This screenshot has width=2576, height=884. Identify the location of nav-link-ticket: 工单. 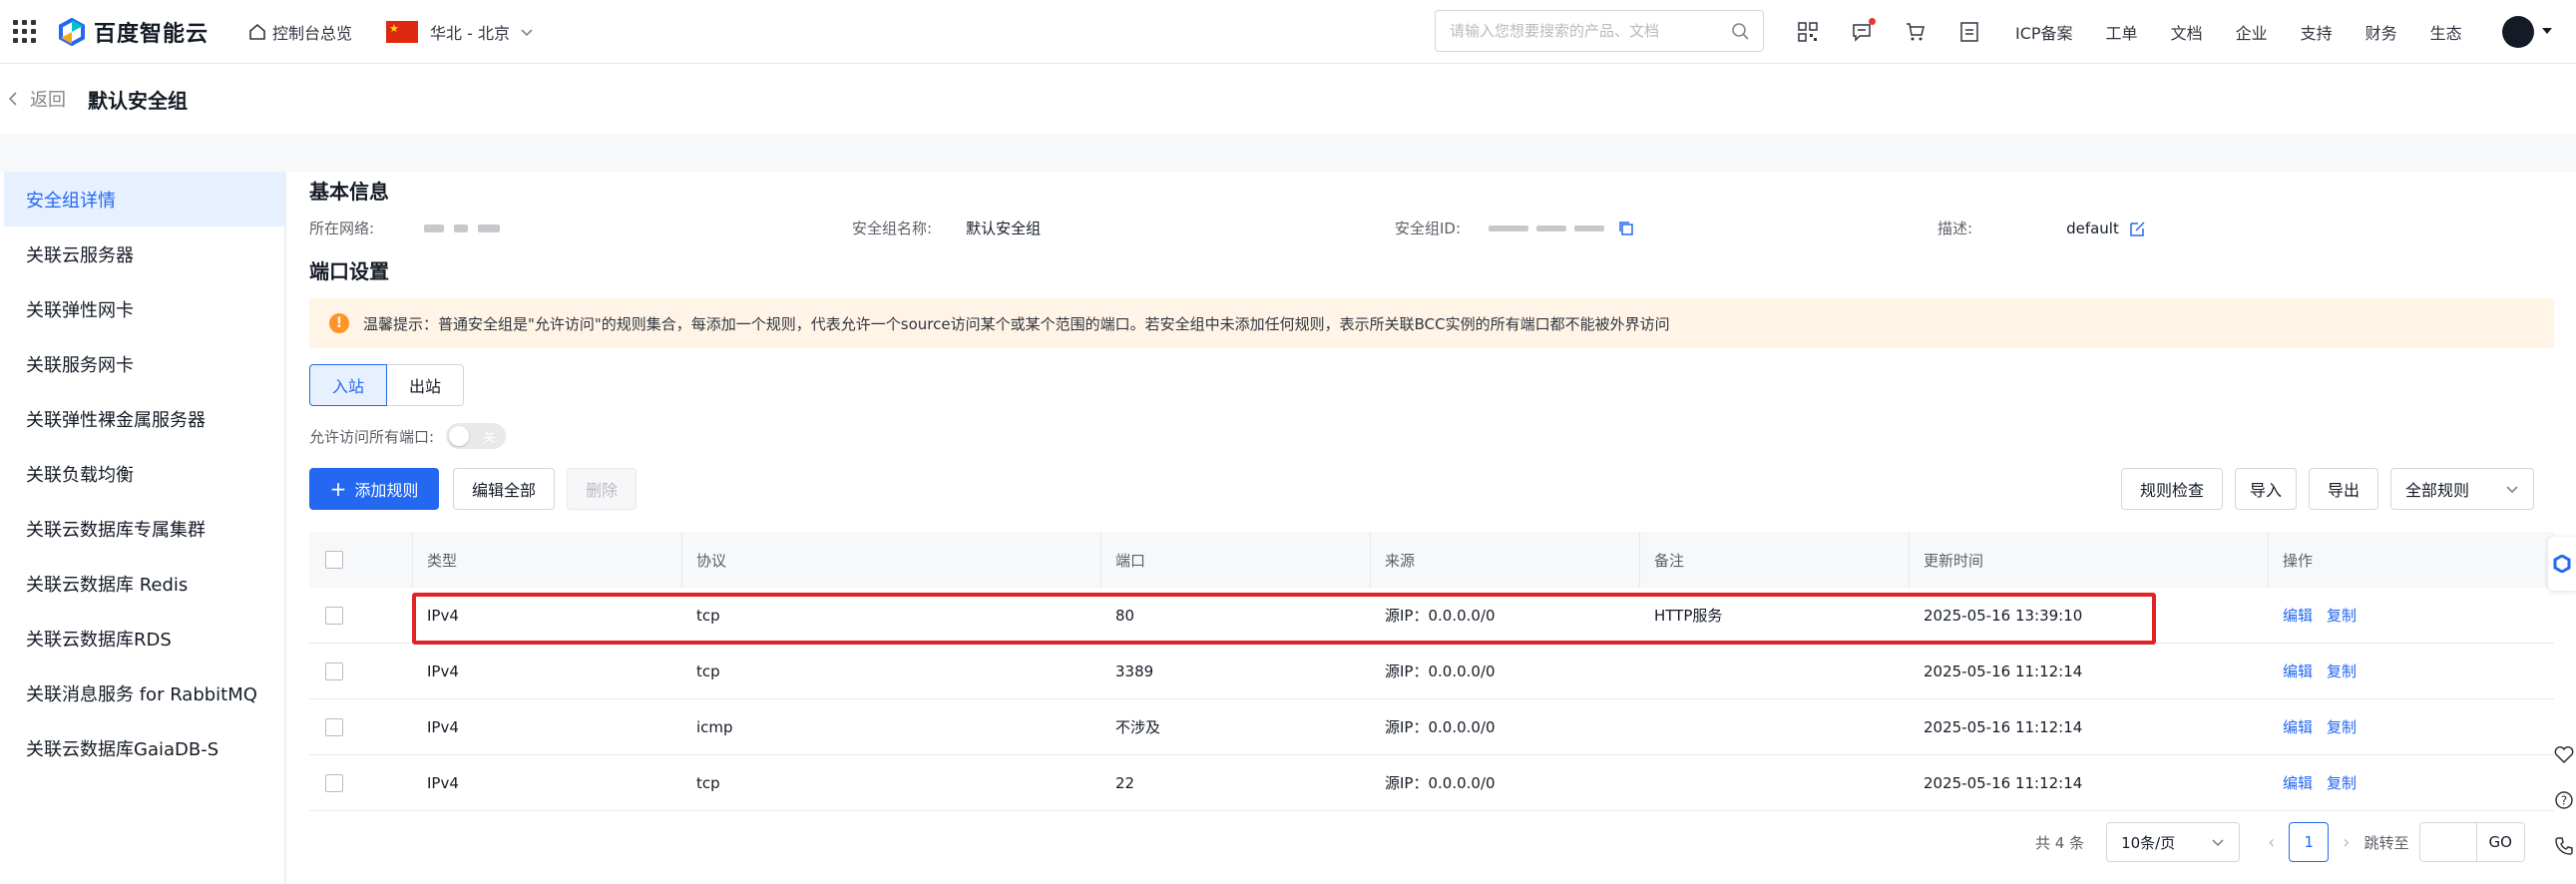
(2122, 32).